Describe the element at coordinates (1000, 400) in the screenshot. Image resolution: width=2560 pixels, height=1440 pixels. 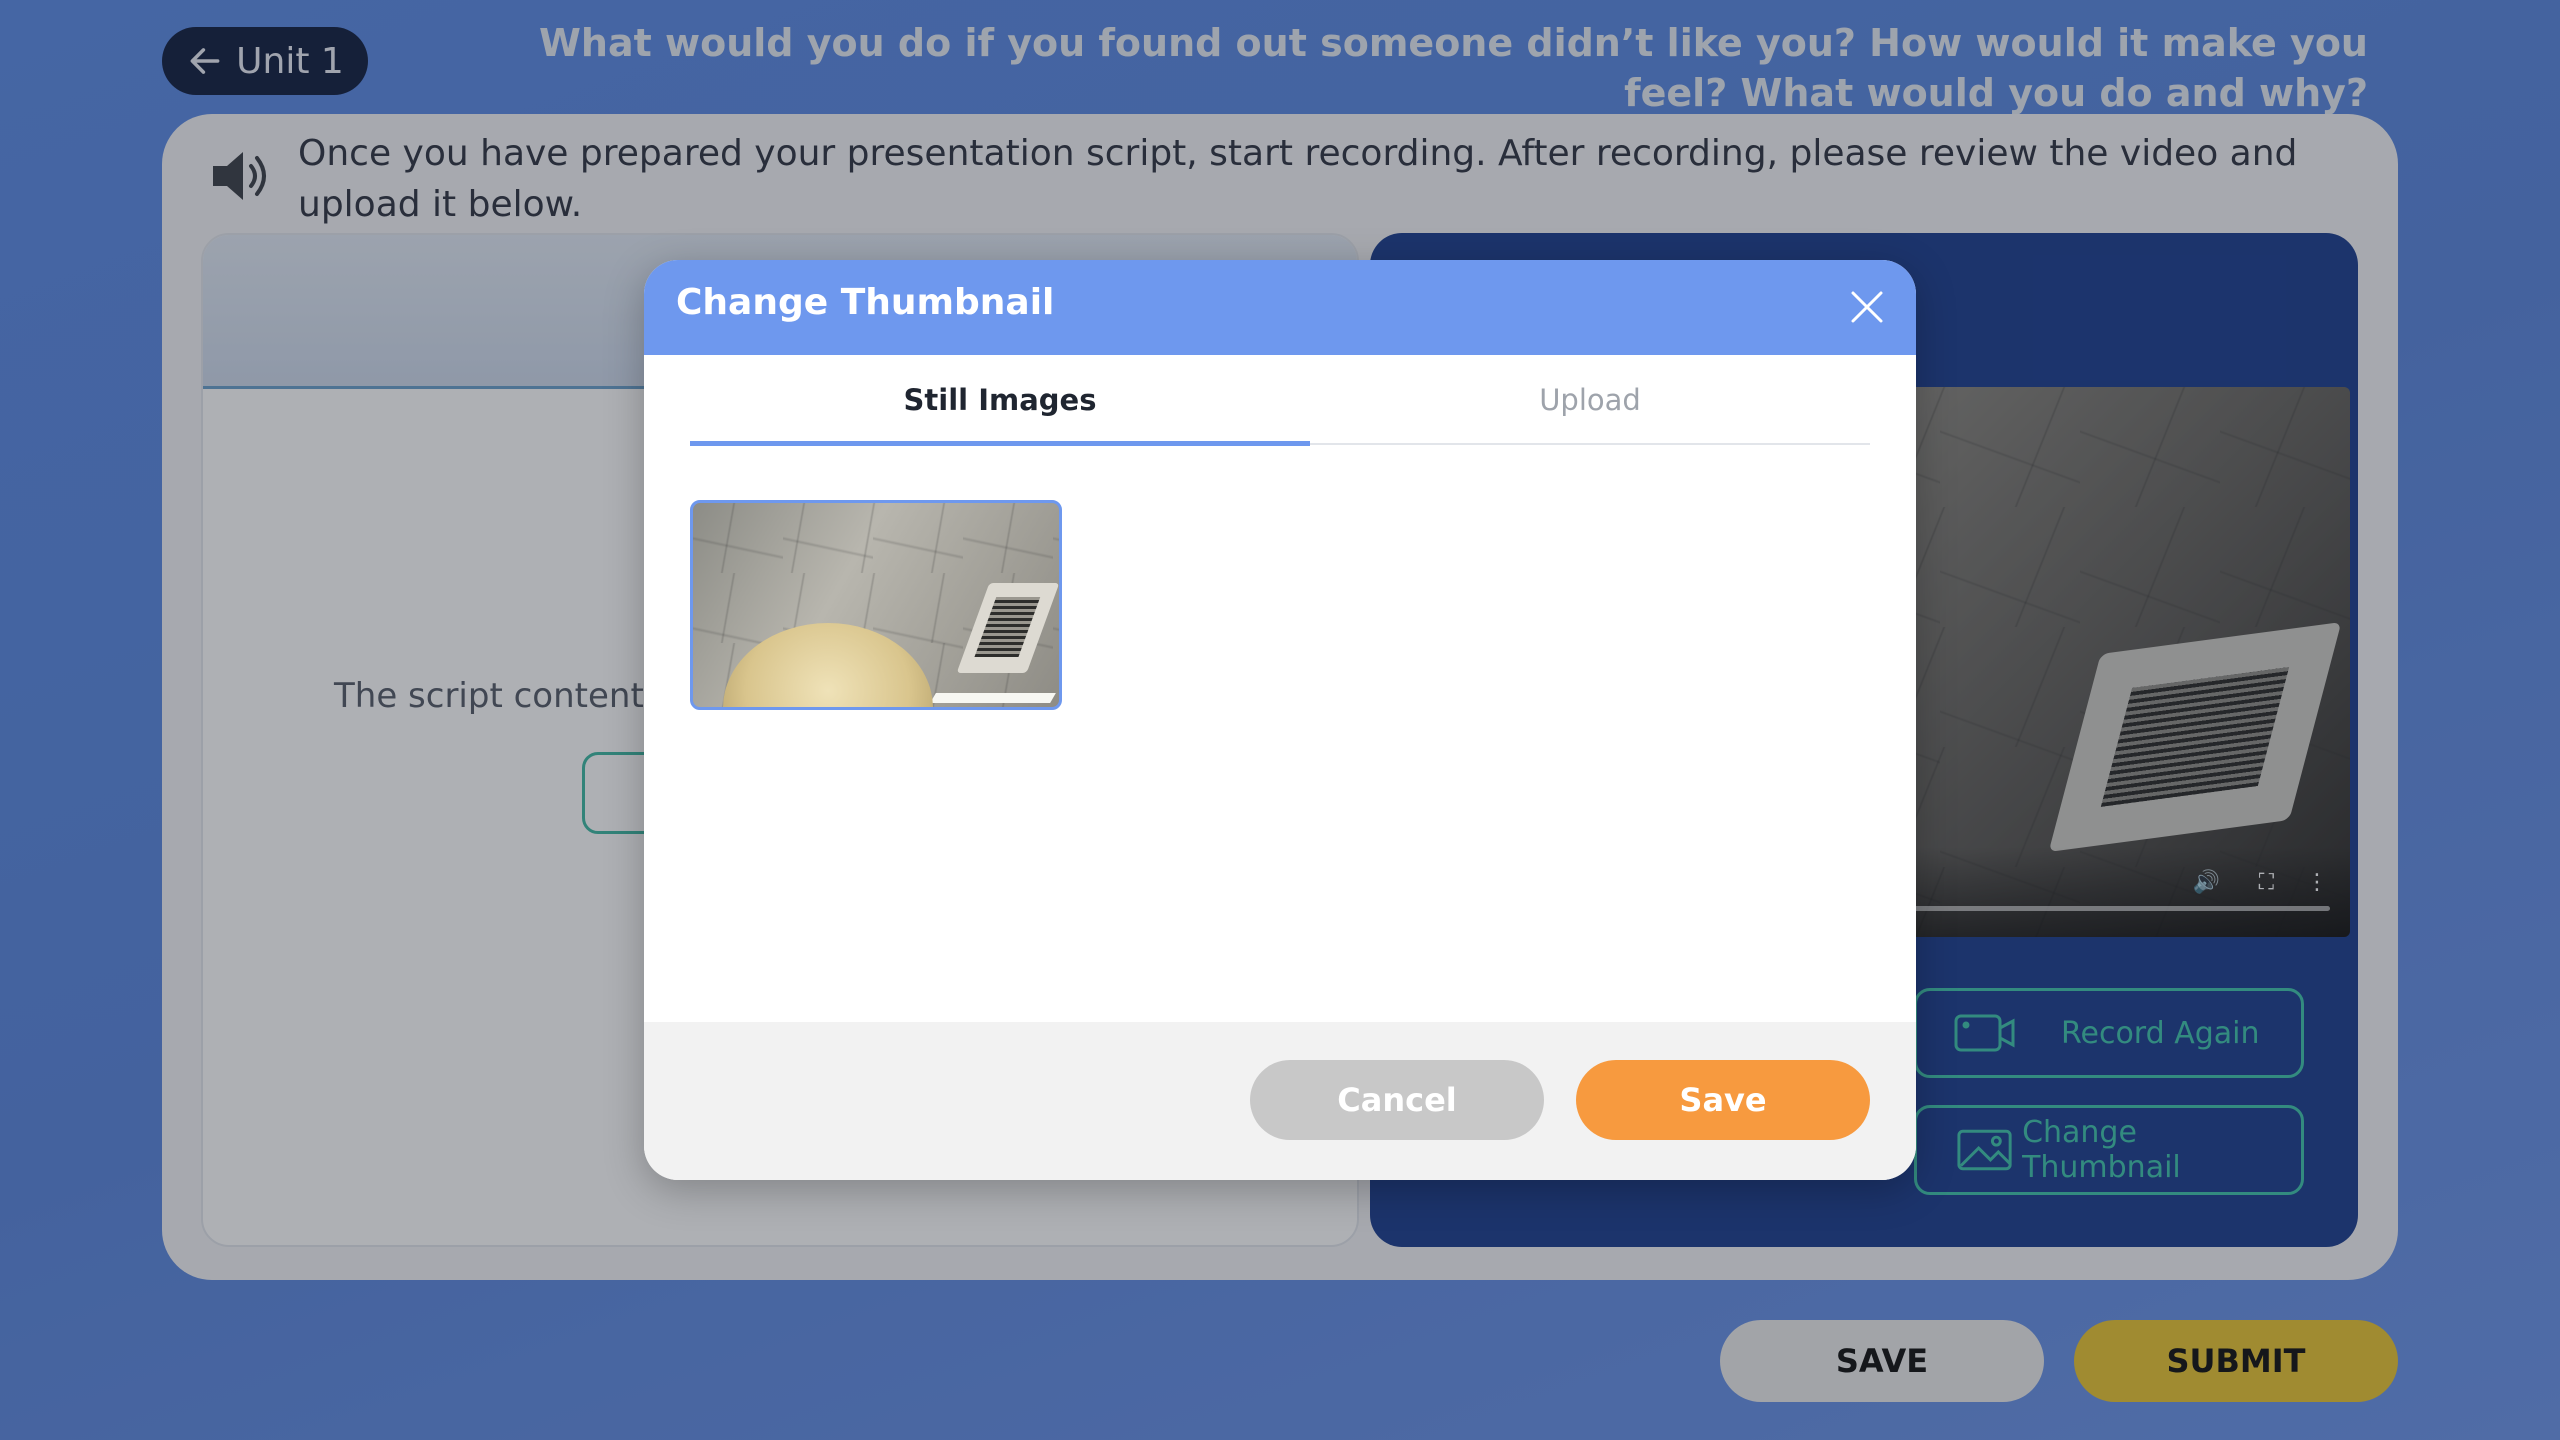
I see `tab-still-images: Still Images` at that location.